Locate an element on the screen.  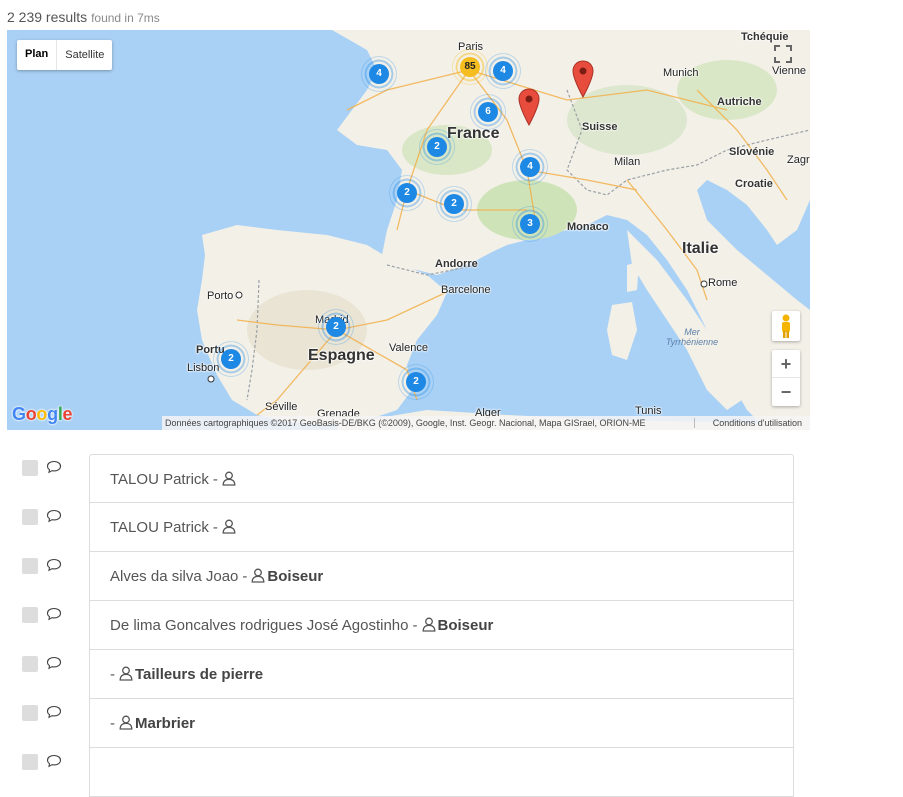
label-croatie: Croatie is located at coordinates (754, 184).